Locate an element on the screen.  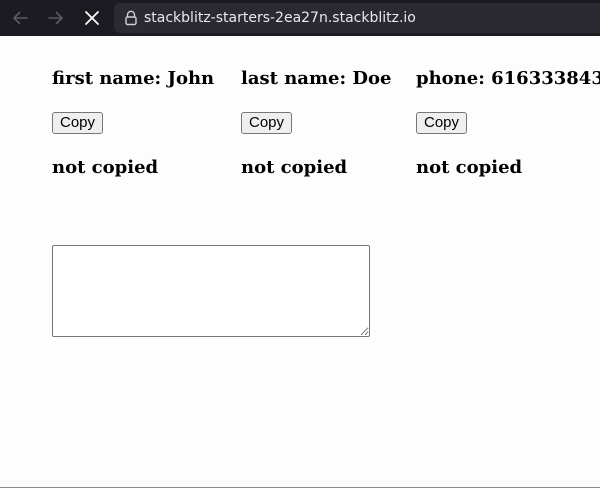
address-bar: stackblitz-starters-2ea27n.stackblitz.io is located at coordinates (357, 18).